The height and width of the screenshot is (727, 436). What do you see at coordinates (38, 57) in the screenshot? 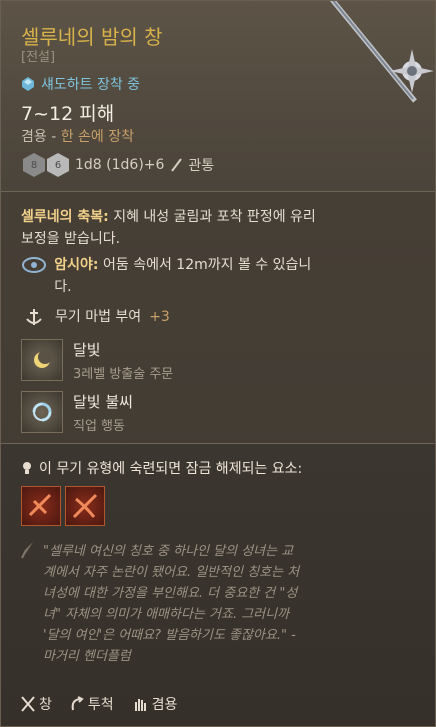
I see `item-rarity: [전설]` at bounding box center [38, 57].